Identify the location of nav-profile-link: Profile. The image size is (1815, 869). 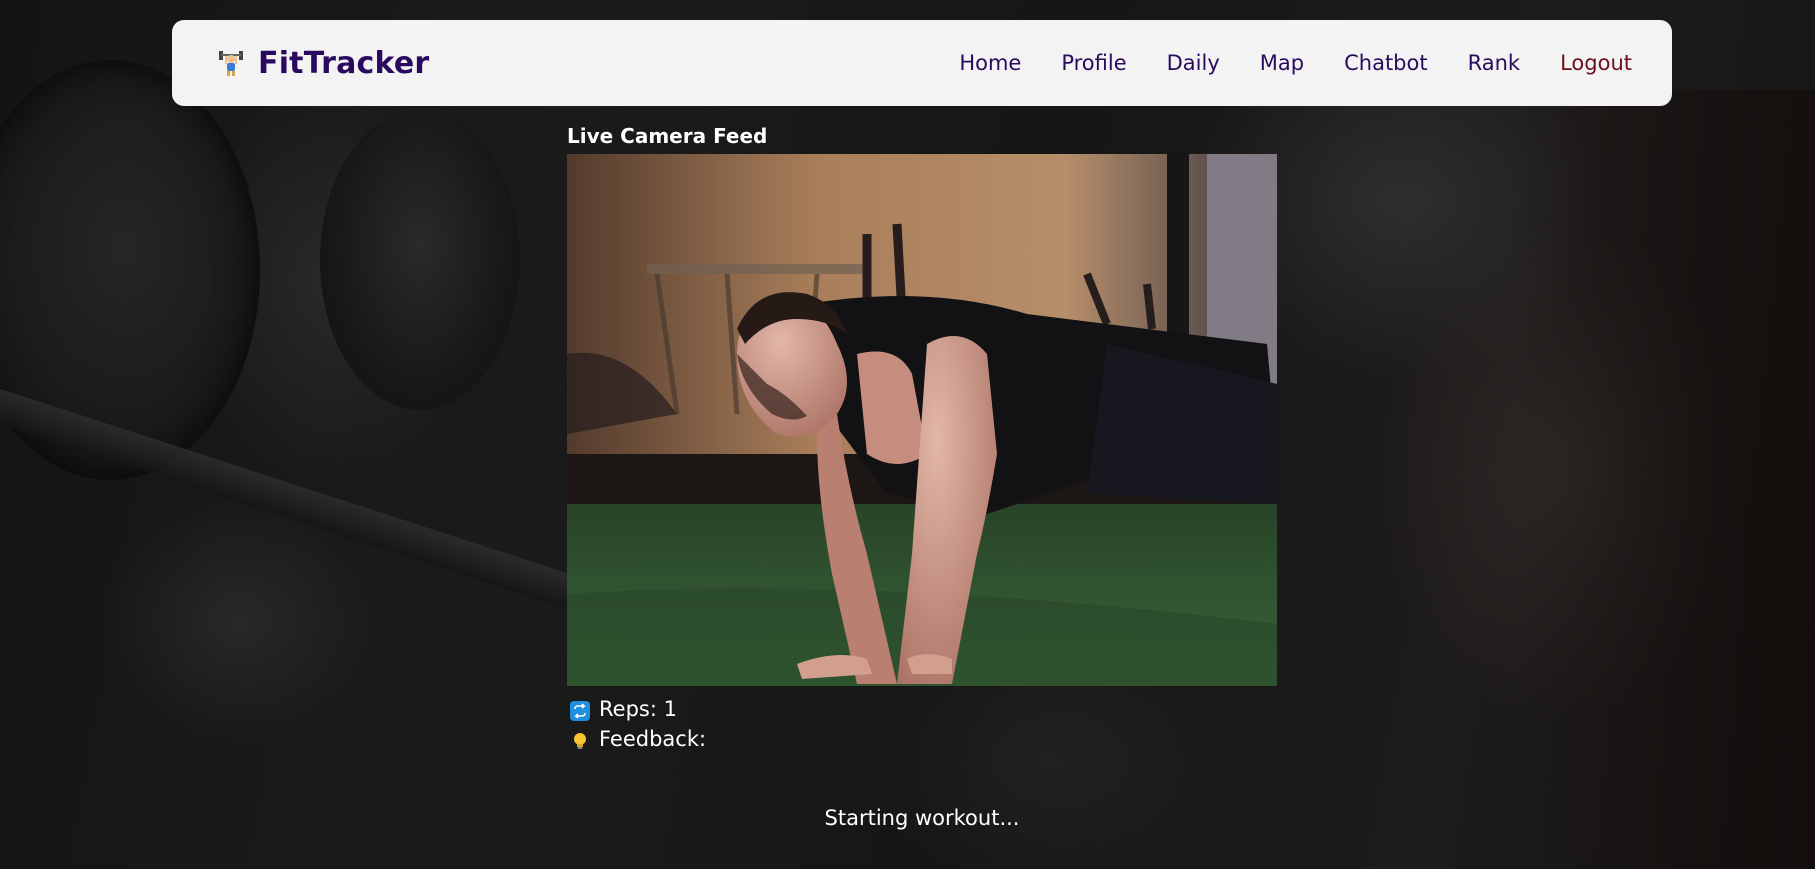
(1093, 63).